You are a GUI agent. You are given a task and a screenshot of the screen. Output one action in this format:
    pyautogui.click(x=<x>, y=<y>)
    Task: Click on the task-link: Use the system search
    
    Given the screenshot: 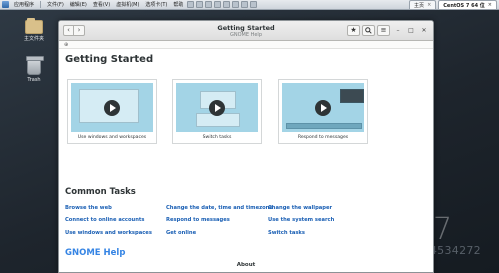 What is the action you would take?
    pyautogui.click(x=301, y=220)
    